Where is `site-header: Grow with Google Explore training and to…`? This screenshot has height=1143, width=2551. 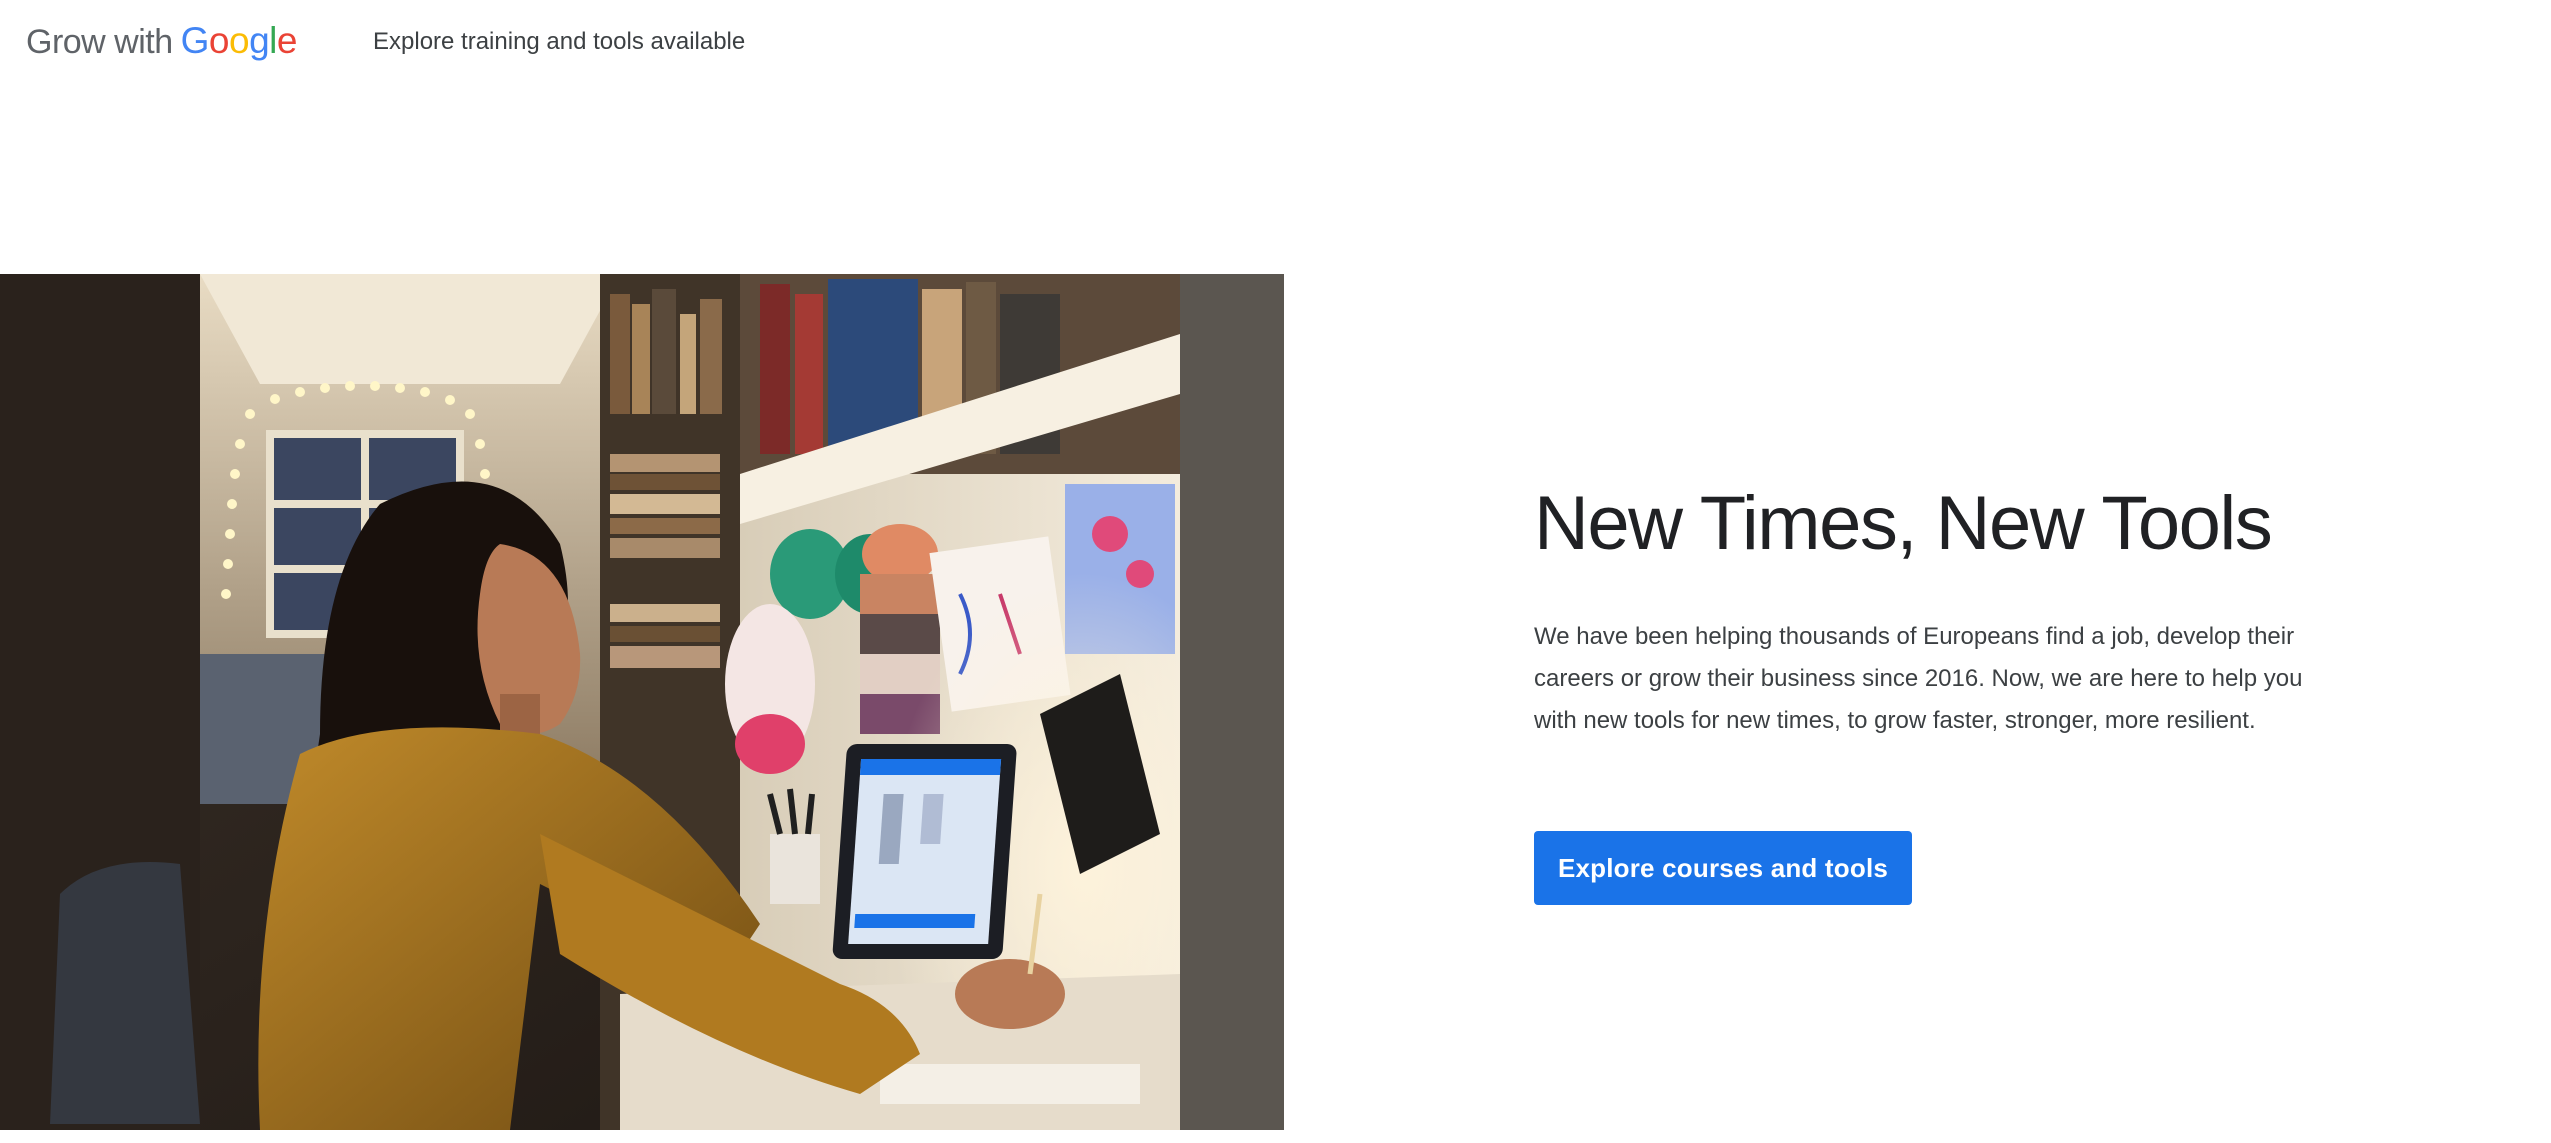 site-header: Grow with Google Explore training and to… is located at coordinates (1275, 46).